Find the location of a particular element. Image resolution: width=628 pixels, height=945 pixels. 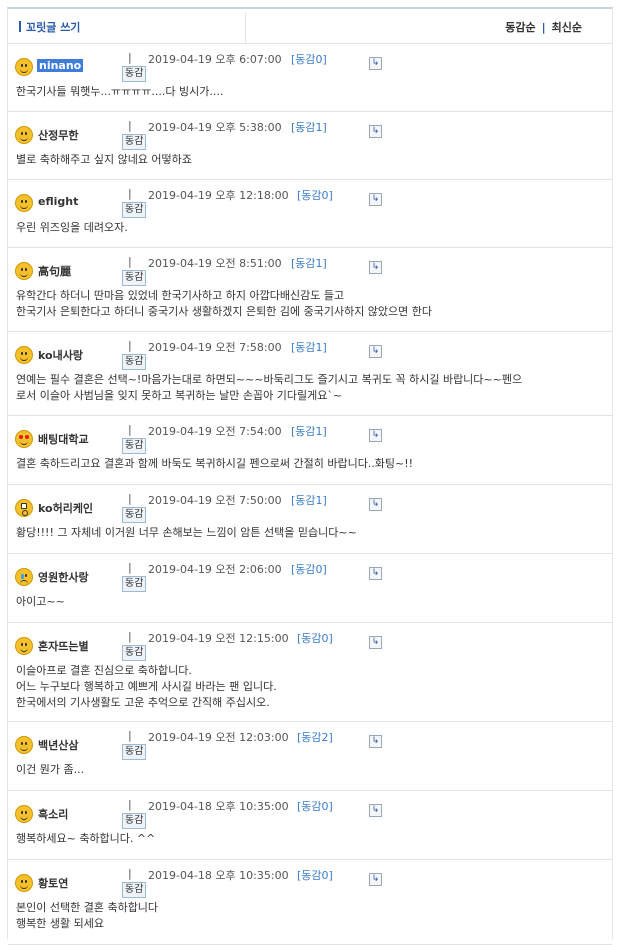

comment-date: 2019-04-19 오후 6:07:00 is located at coordinates (215, 59).